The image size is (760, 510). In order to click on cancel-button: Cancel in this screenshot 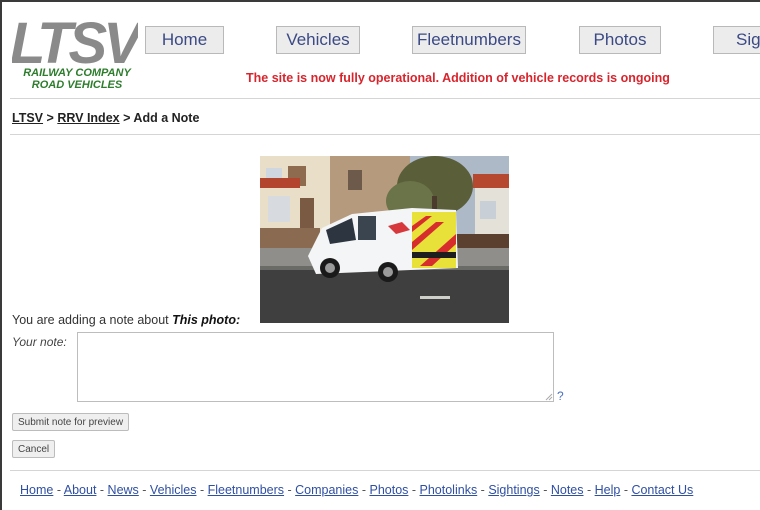, I will do `click(34, 449)`.